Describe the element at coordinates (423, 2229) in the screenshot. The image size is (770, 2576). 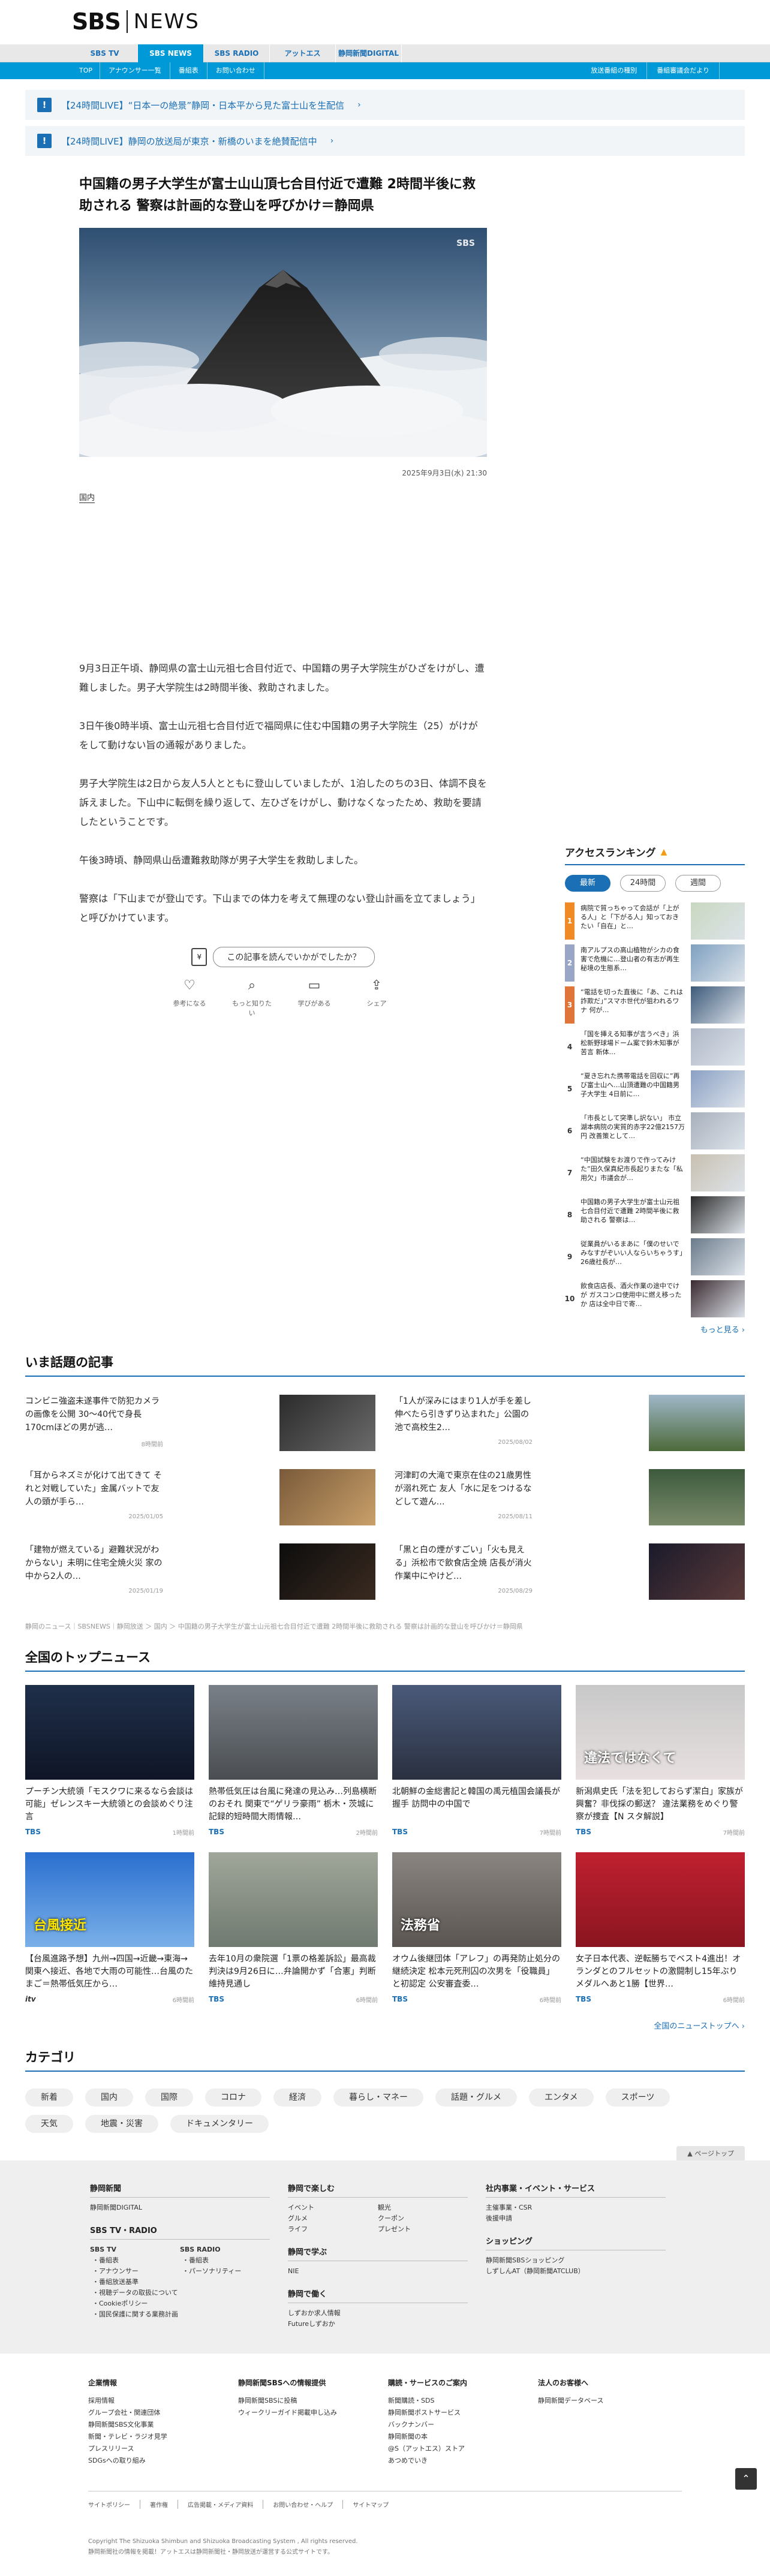
I see `footer-link: プレゼント` at that location.